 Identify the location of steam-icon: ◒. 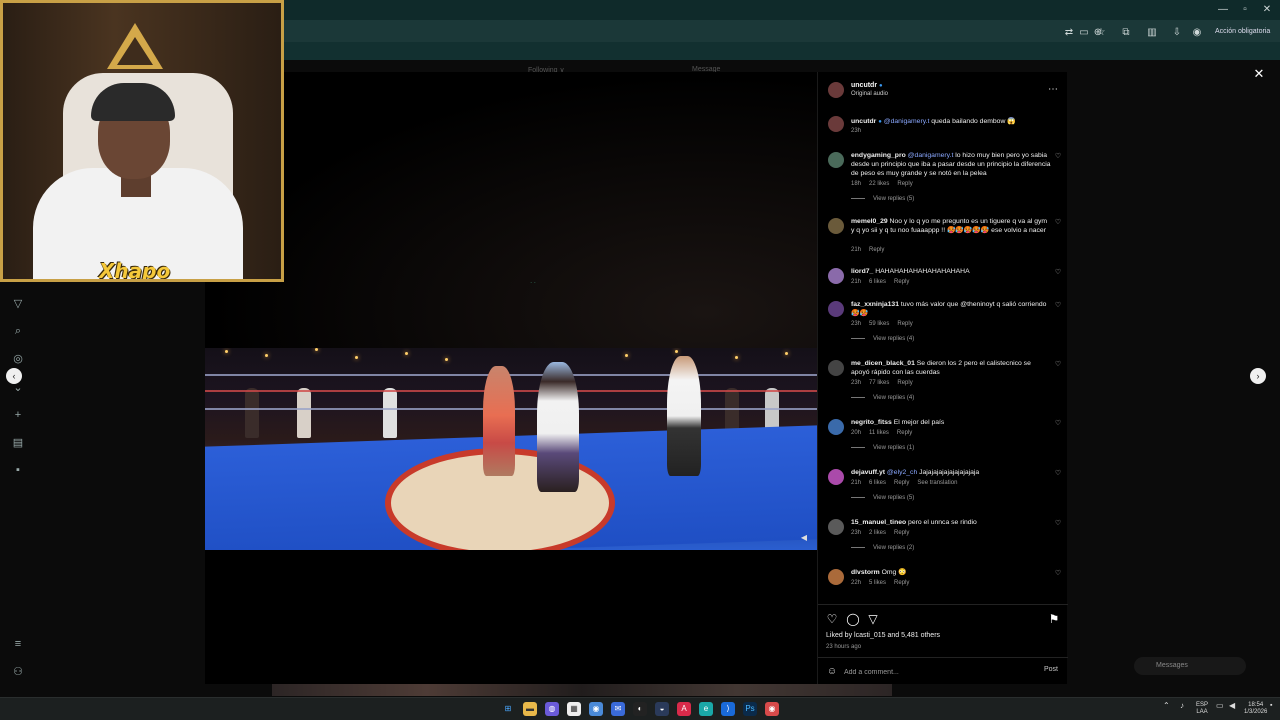
(662, 709).